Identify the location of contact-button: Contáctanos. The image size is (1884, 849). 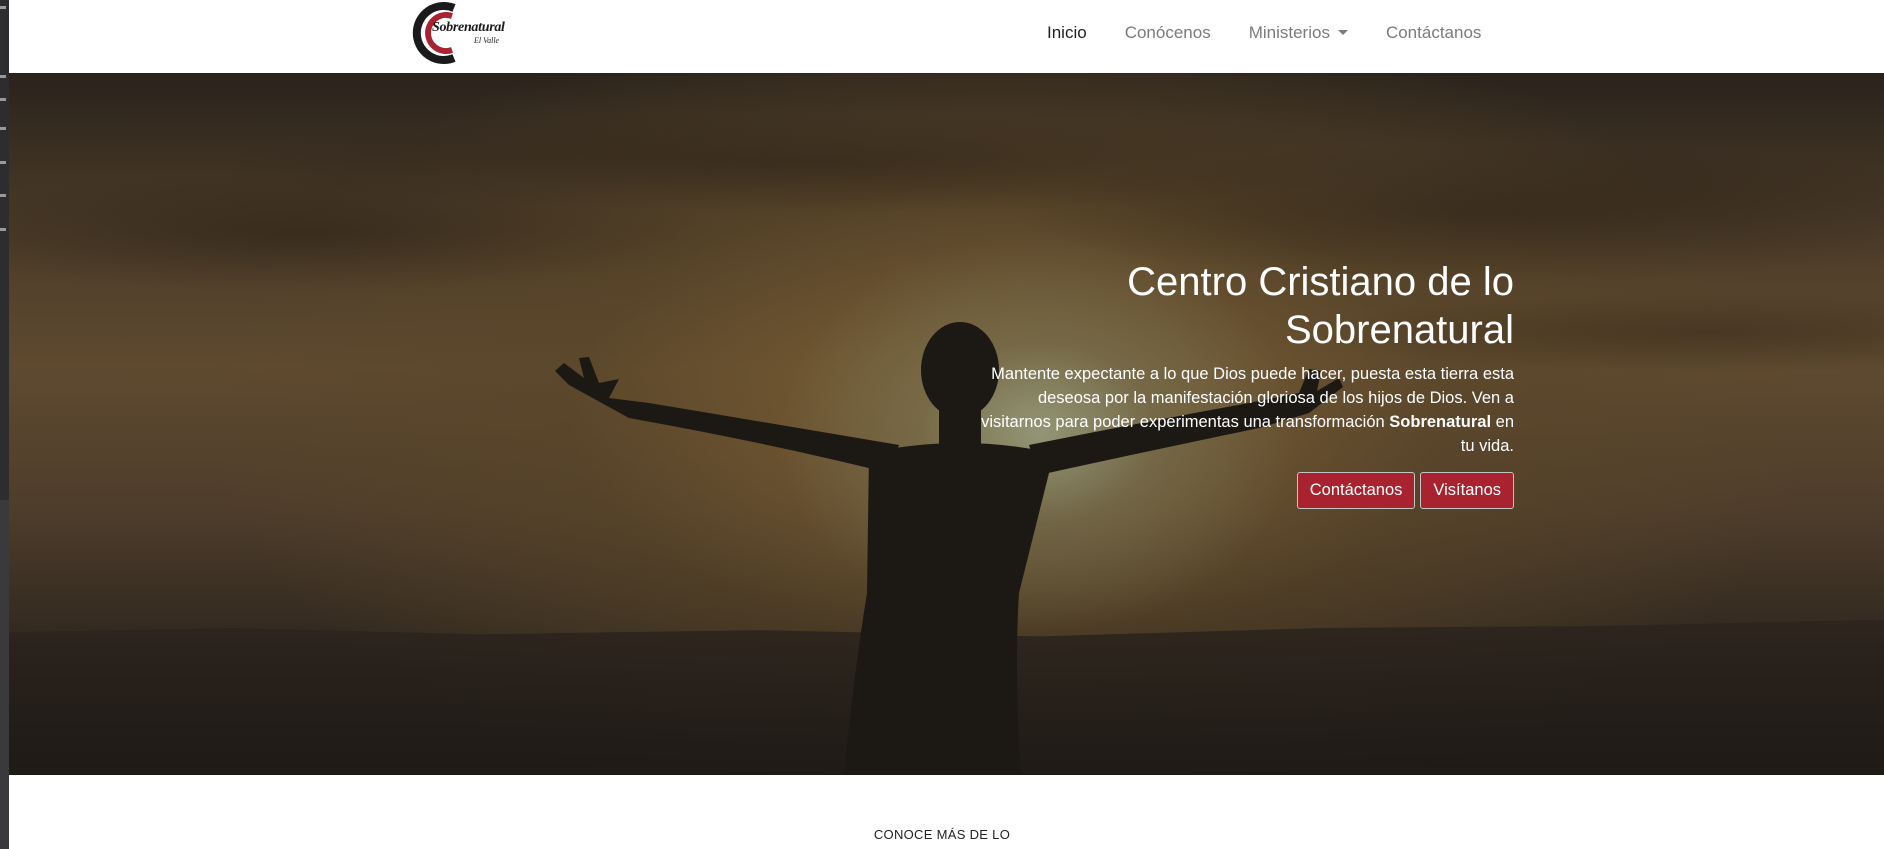
(1356, 490).